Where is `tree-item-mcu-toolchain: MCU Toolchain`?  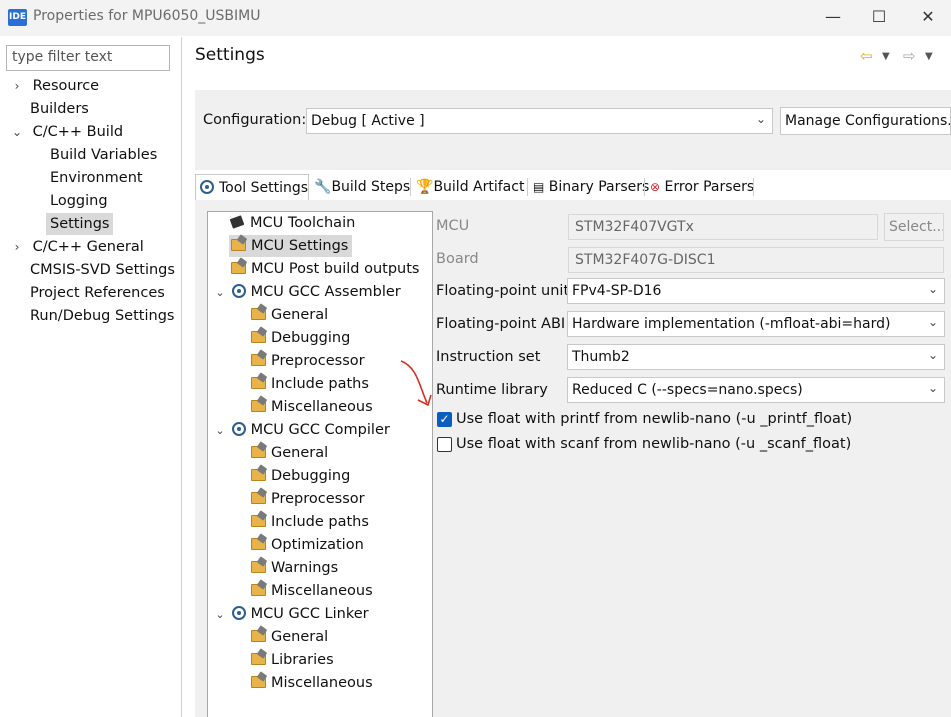
tree-item-mcu-toolchain: MCU Toolchain is located at coordinates (292, 223).